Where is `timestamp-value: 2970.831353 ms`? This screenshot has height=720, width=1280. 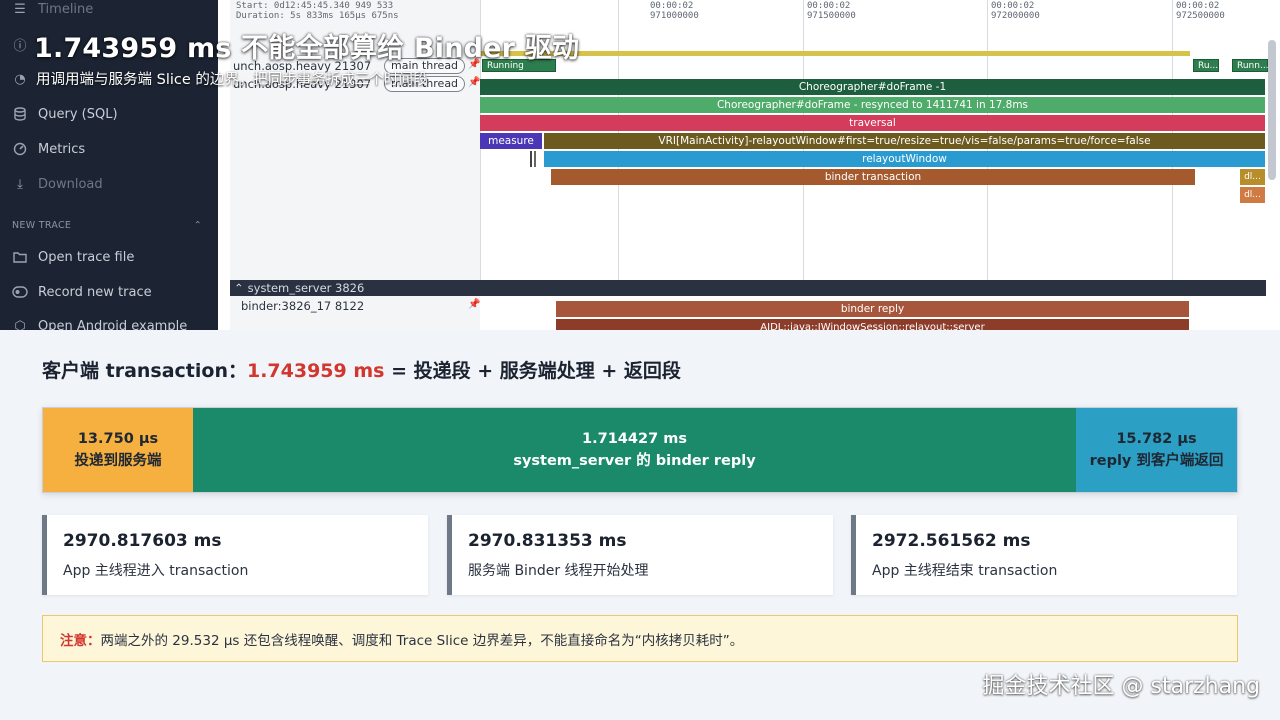
timestamp-value: 2970.831353 ms is located at coordinates (547, 541).